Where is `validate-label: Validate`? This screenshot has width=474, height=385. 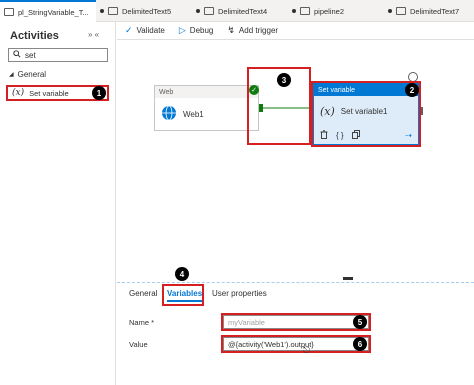
validate-label: Validate is located at coordinates (150, 30).